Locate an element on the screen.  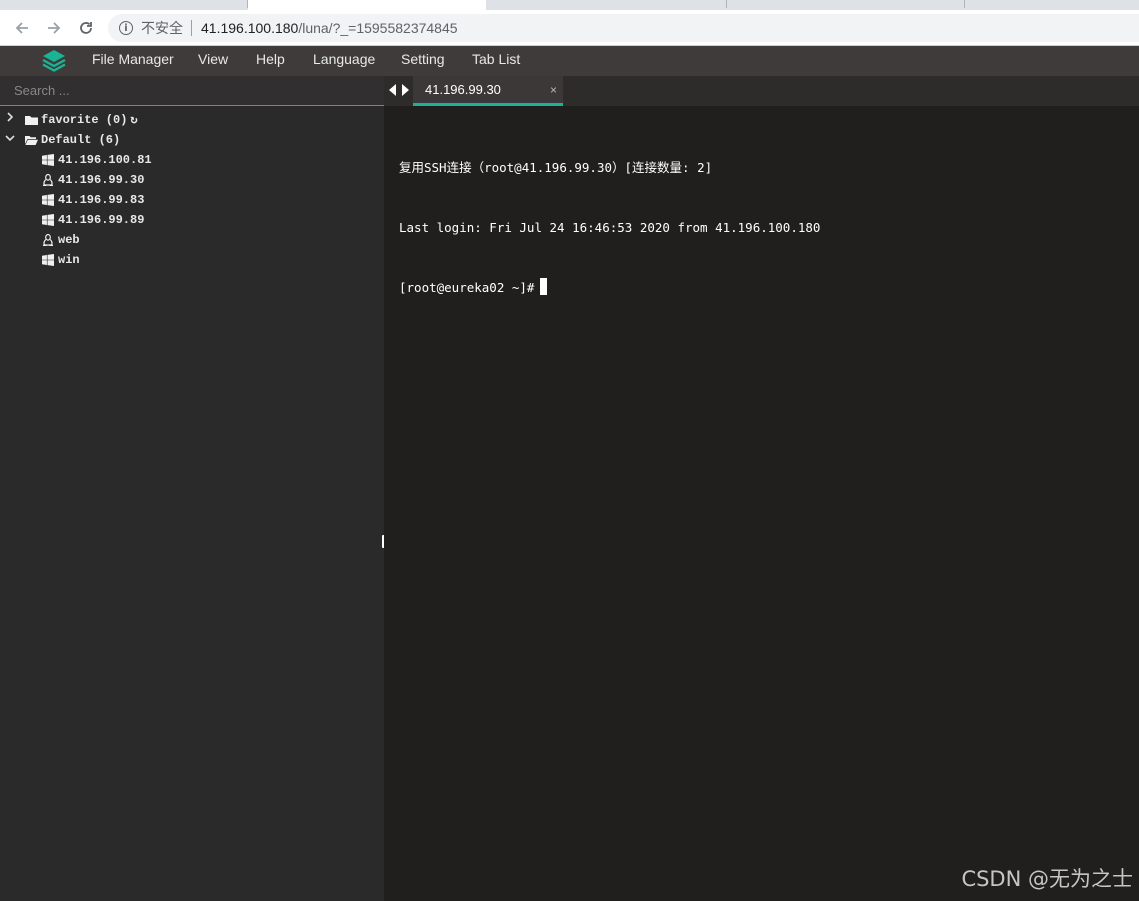
tree-group-default: Default (6) is located at coordinates (192, 140).